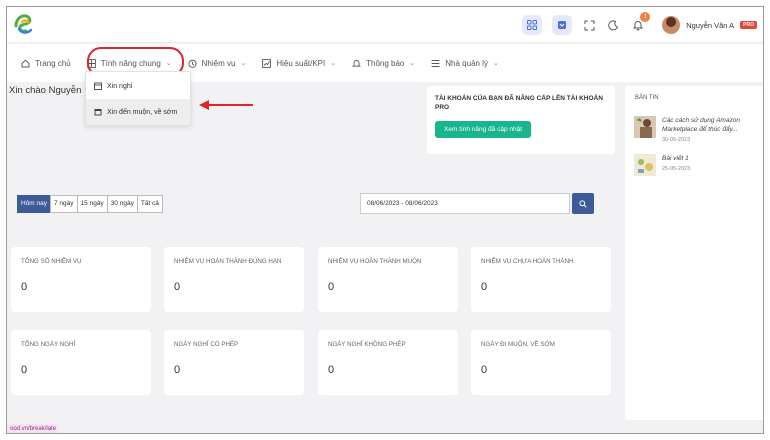 The height and width of the screenshot is (440, 770). Describe the element at coordinates (367, 344) in the screenshot. I see `stat-label: NGÀY NGHỈ KHÔNG PHÉP` at that location.